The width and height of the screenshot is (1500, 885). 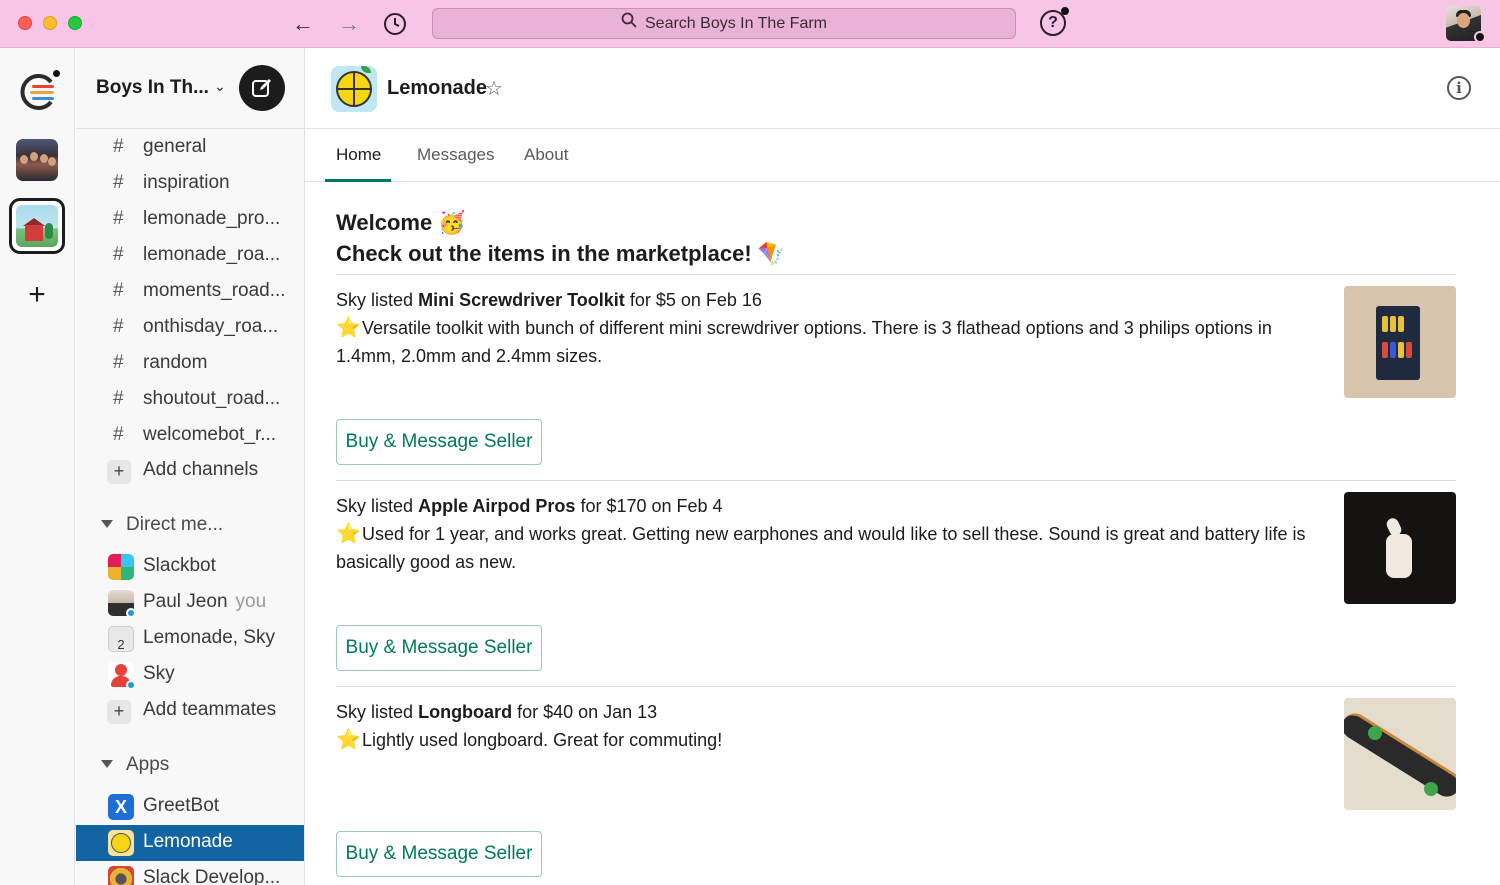 I want to click on dm-label: Sky, so click(x=159, y=673).